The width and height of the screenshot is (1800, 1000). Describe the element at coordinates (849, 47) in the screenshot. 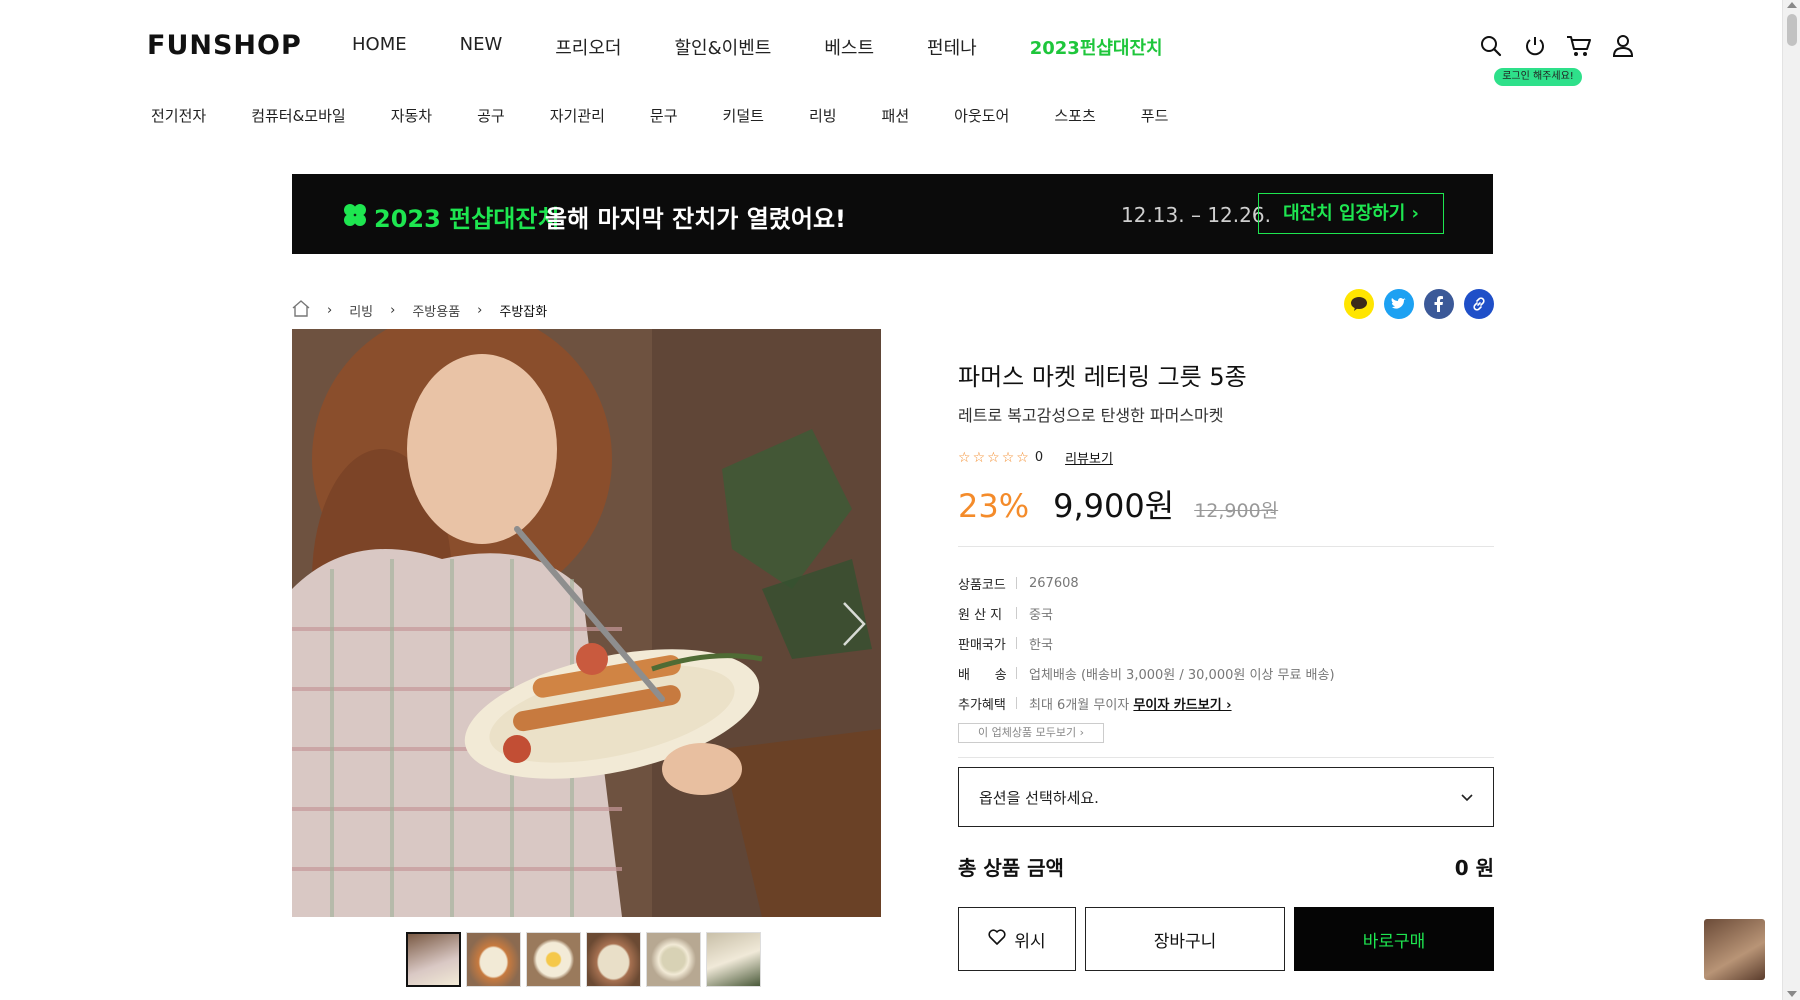

I see `nav-best: 베스트` at that location.